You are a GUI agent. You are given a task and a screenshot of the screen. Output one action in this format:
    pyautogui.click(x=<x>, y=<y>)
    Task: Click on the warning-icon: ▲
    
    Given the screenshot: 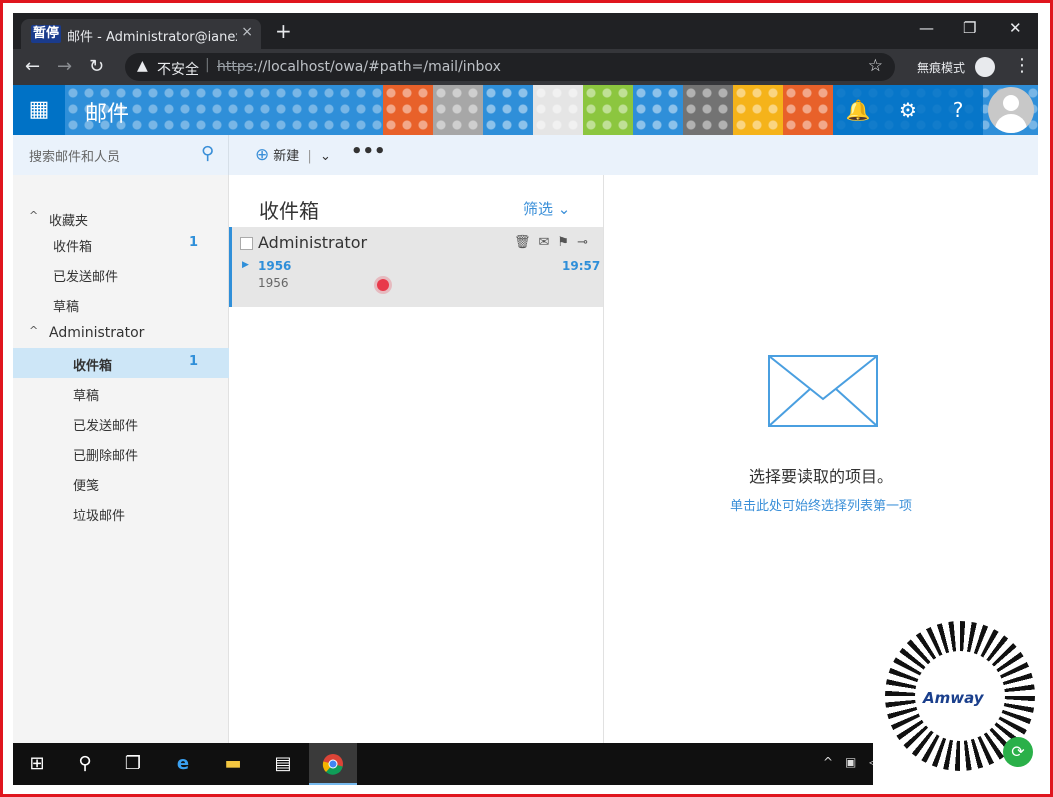 What is the action you would take?
    pyautogui.click(x=142, y=66)
    